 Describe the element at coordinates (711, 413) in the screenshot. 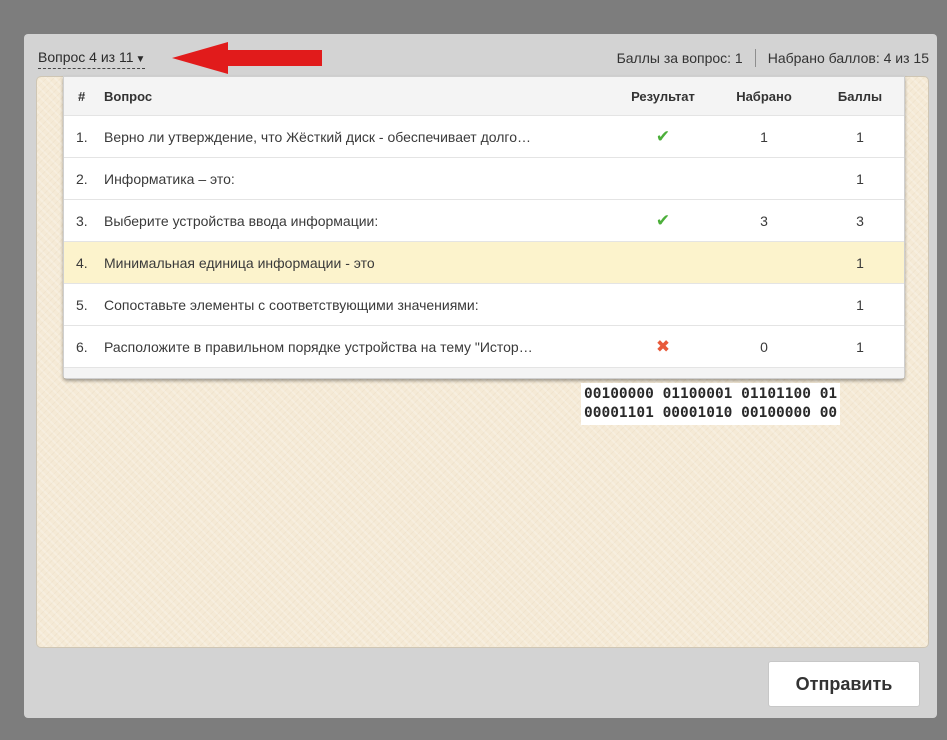

I see `binary-line: 00001101 00001010 00100000 00` at that location.